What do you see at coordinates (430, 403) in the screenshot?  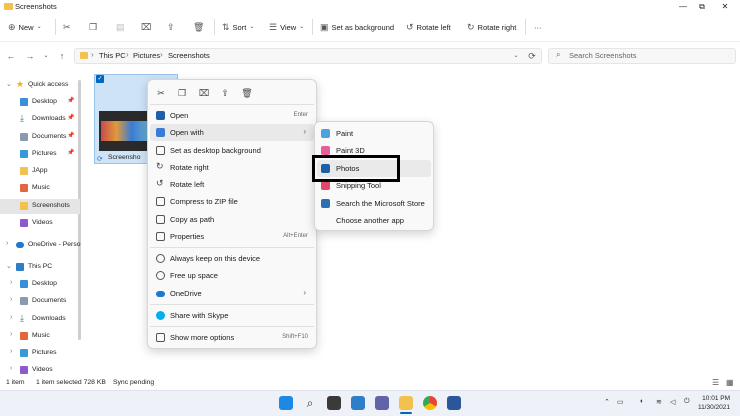 I see `chrome-icon` at bounding box center [430, 403].